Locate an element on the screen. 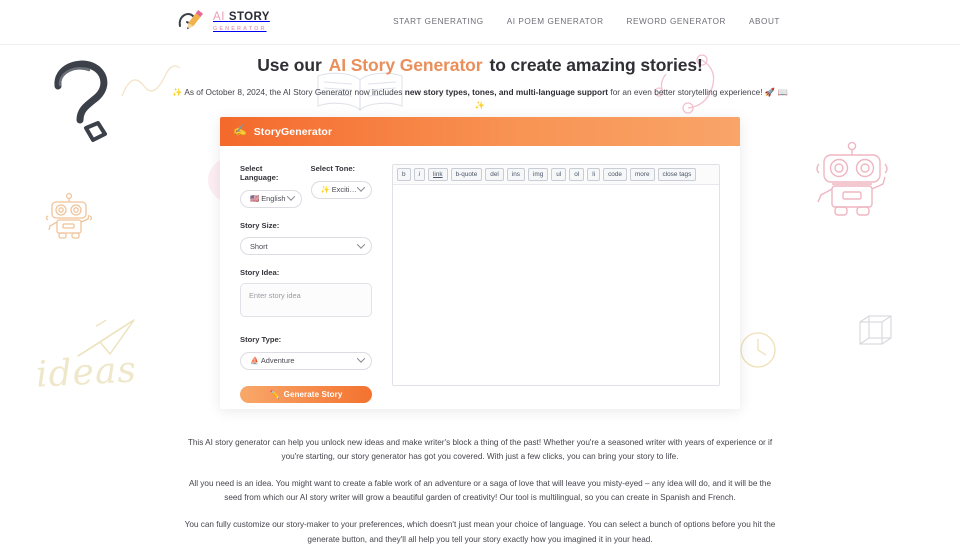 Image resolution: width=960 pixels, height=560 pixels. page-title-before: Use our is located at coordinates (289, 65).